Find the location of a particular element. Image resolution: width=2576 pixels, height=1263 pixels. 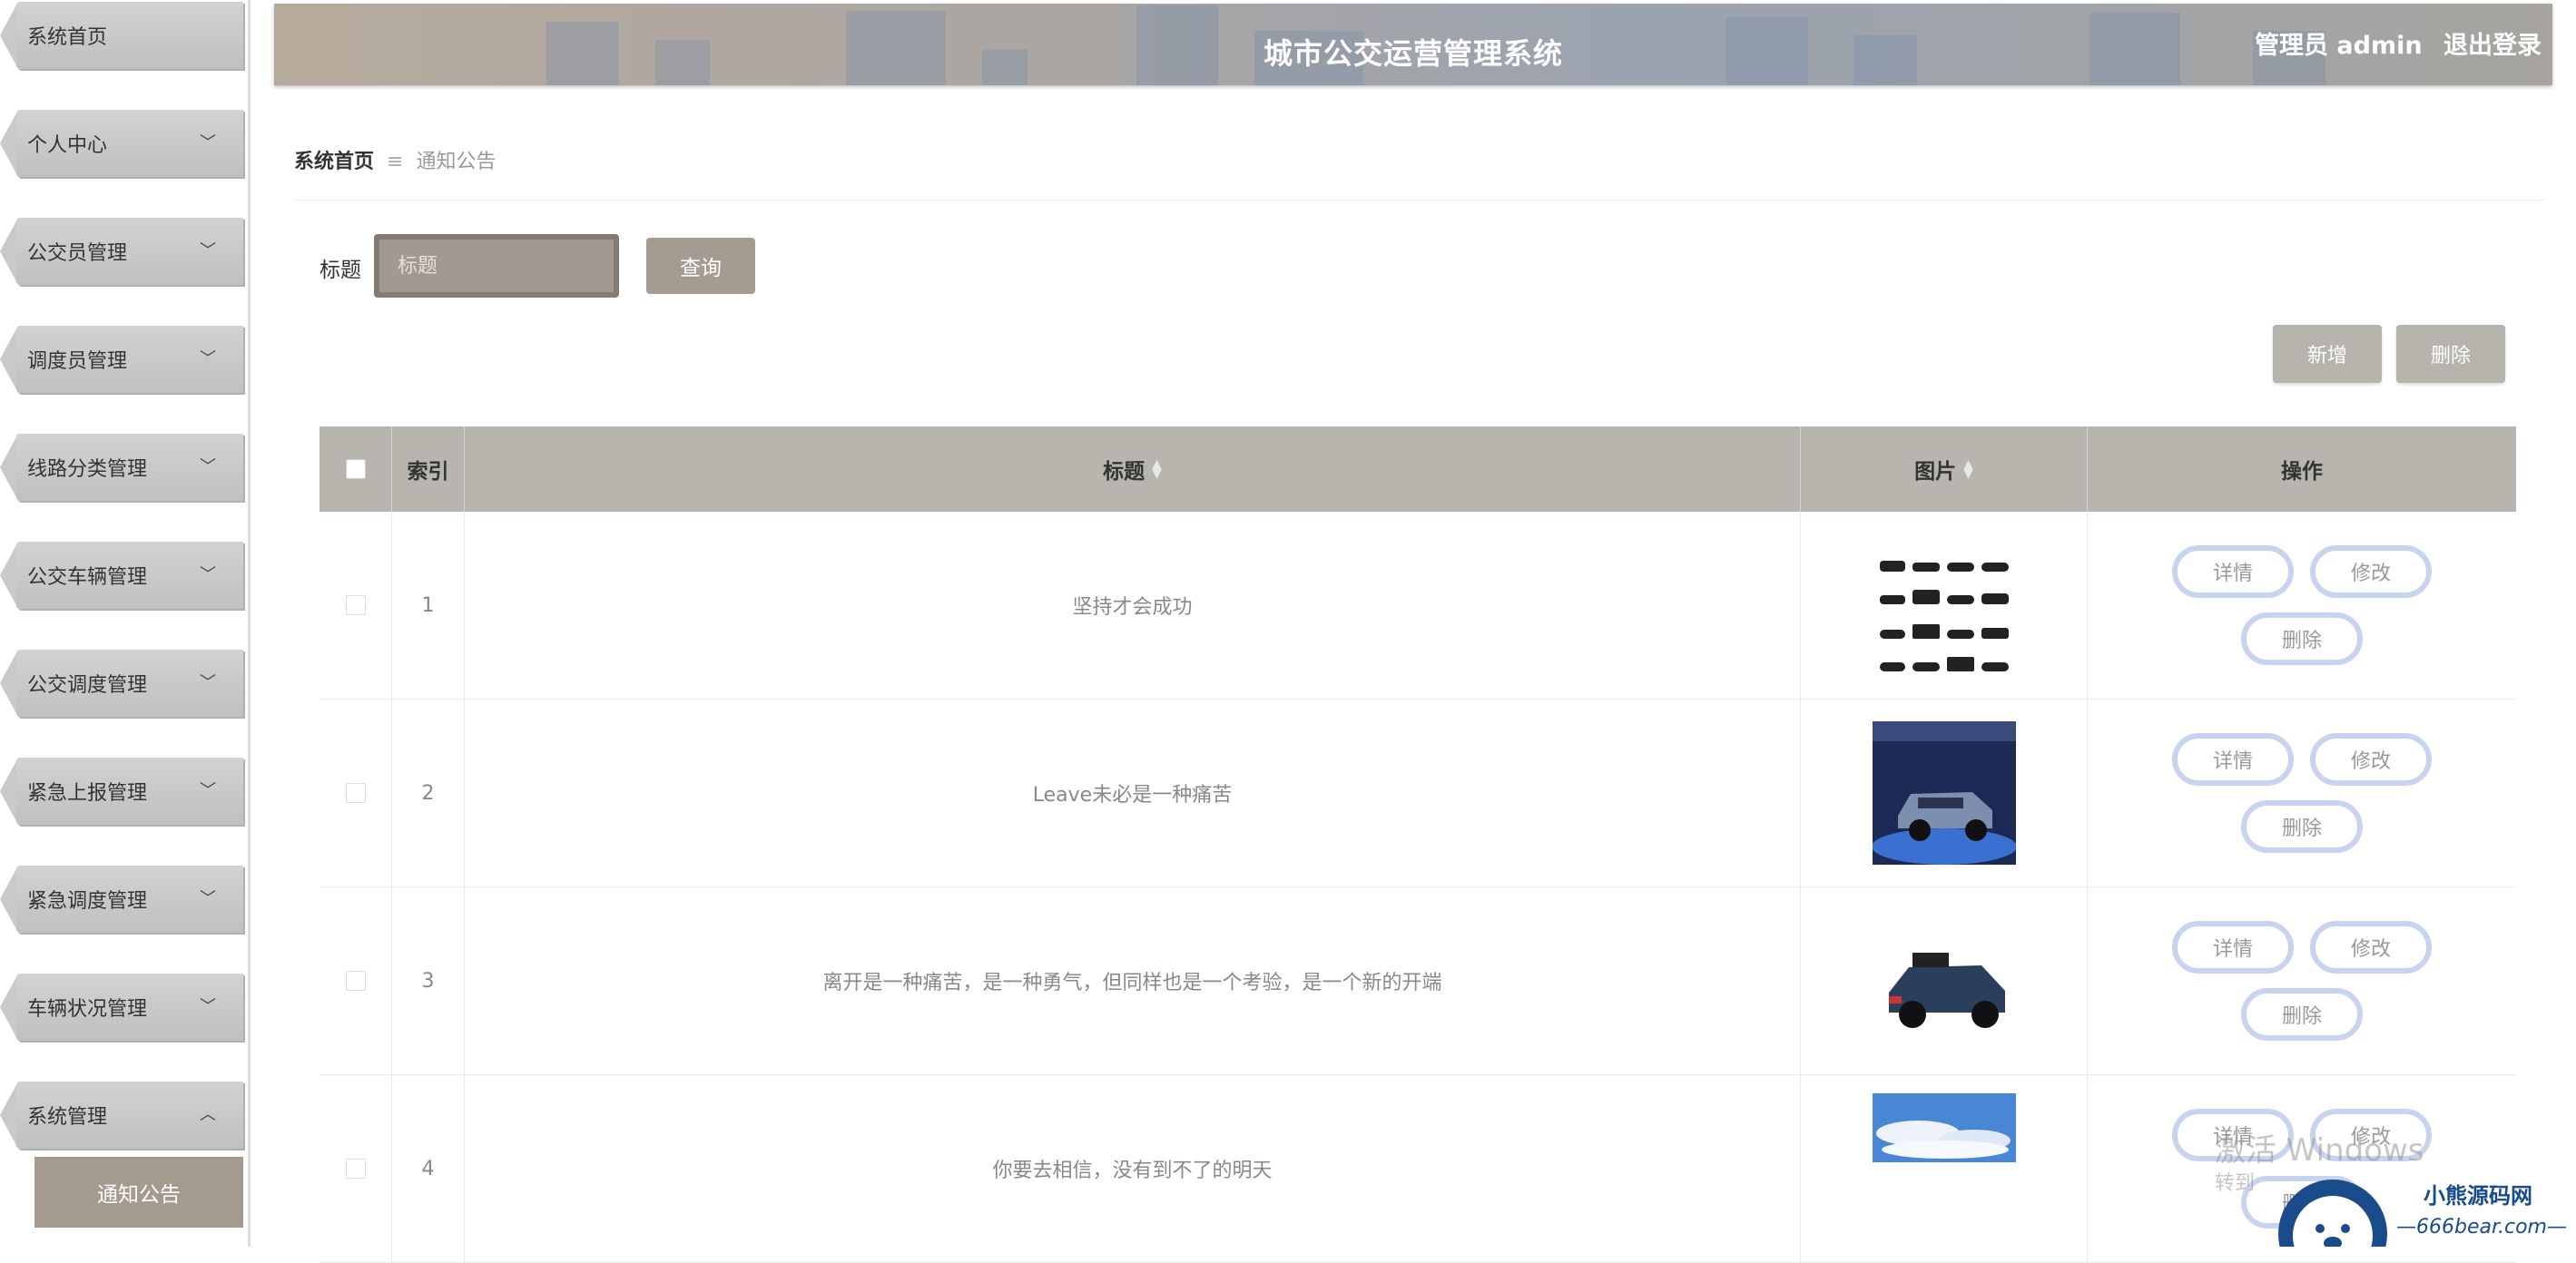

site-name: 小熊源码网 is located at coordinates (2478, 1196).